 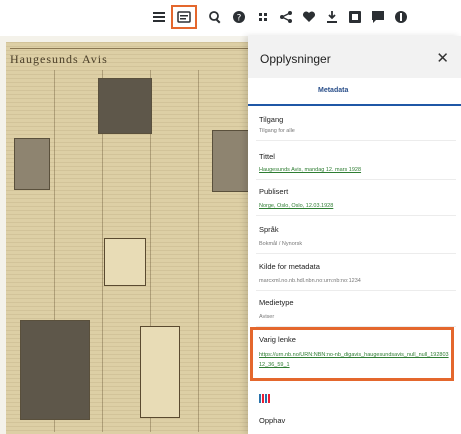 I want to click on iiif-icon, so click(x=265, y=398).